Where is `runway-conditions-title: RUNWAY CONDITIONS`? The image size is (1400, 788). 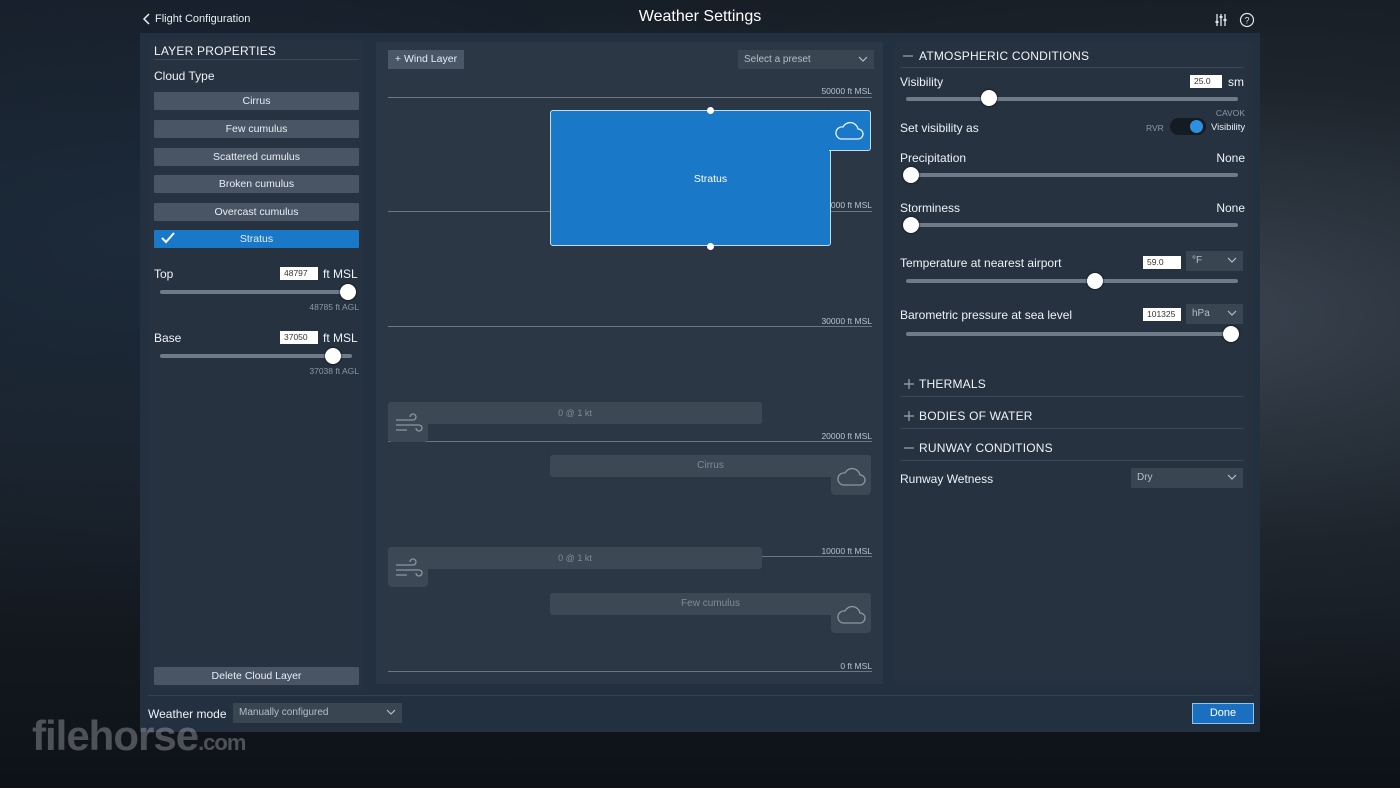
runway-conditions-title: RUNWAY CONDITIONS is located at coordinates (986, 448).